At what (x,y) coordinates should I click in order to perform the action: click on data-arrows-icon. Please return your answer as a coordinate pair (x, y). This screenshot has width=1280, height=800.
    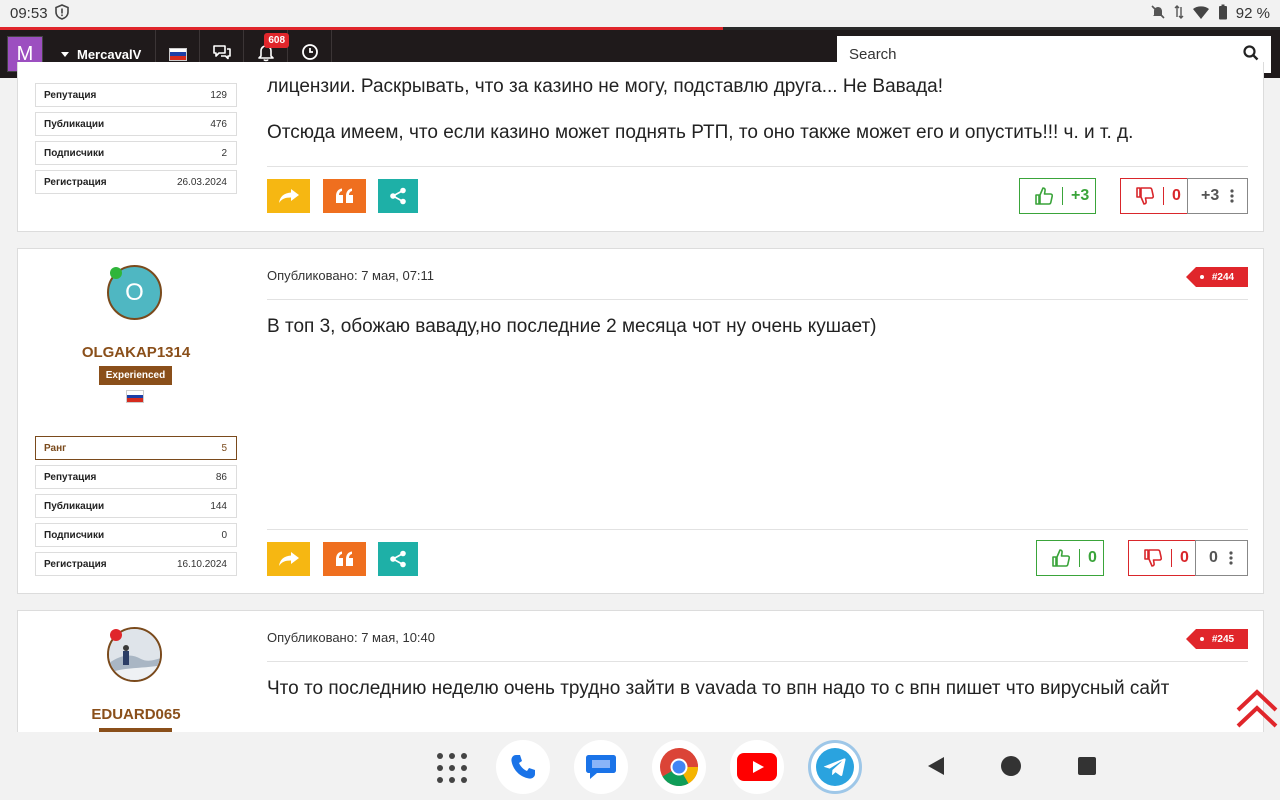
    Looking at the image, I should click on (1179, 14).